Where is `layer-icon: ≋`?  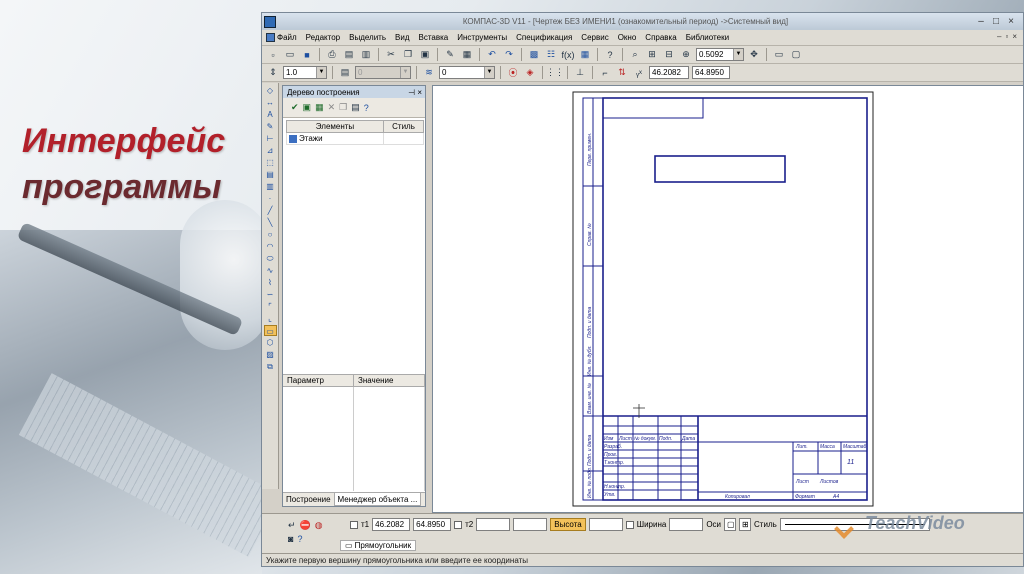
layer-icon: ≋ is located at coordinates (429, 72).